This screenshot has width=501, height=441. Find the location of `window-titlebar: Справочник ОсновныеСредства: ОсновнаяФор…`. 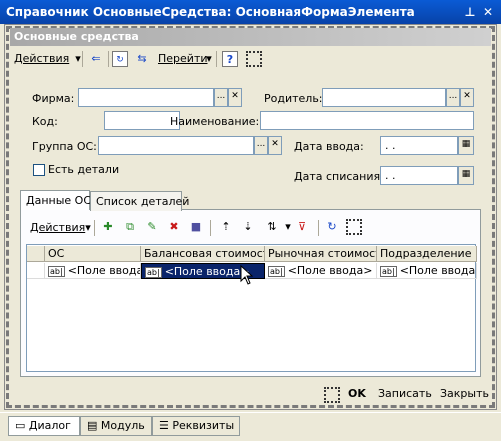

window-titlebar: Справочник ОсновныеСредства: ОсновнаяФор… is located at coordinates (250, 12).